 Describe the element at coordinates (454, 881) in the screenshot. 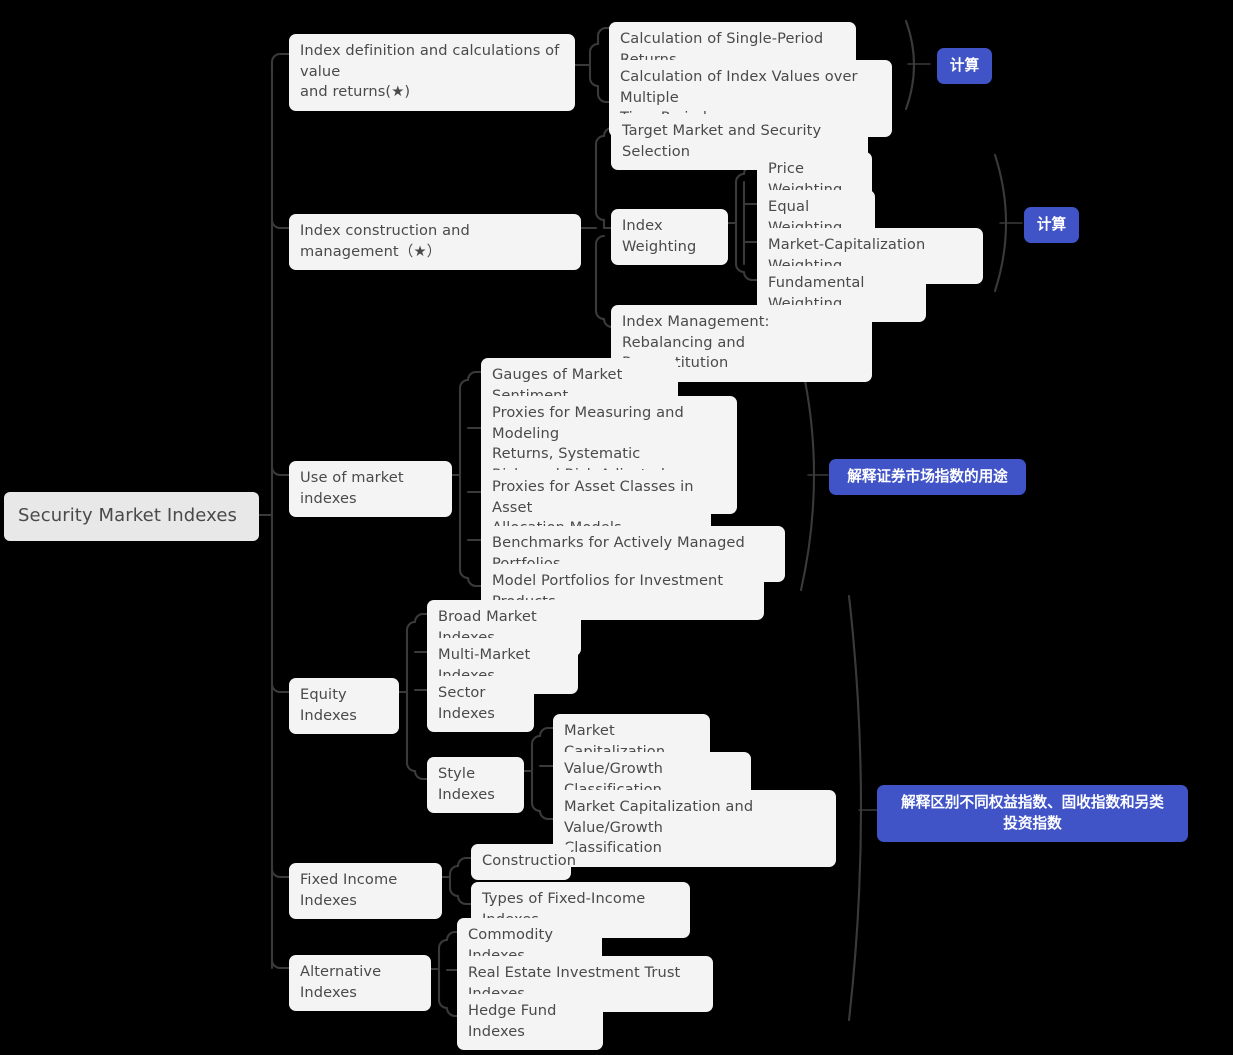

I see `edge-fixed-bracket` at that location.